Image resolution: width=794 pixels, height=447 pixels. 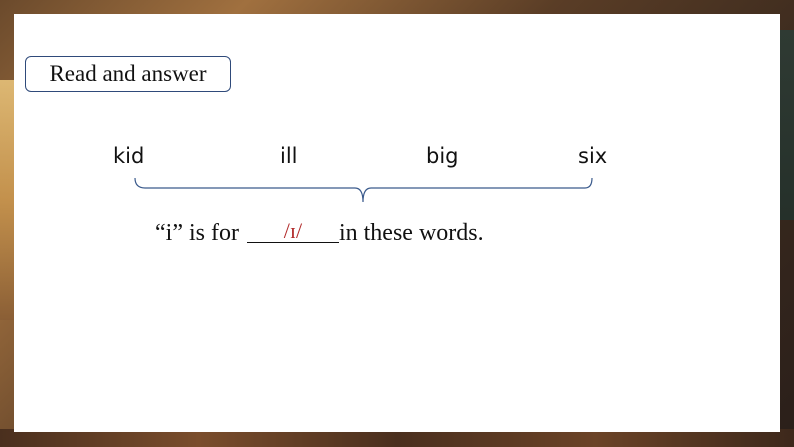 What do you see at coordinates (363, 190) in the screenshot?
I see `grouping-brace` at bounding box center [363, 190].